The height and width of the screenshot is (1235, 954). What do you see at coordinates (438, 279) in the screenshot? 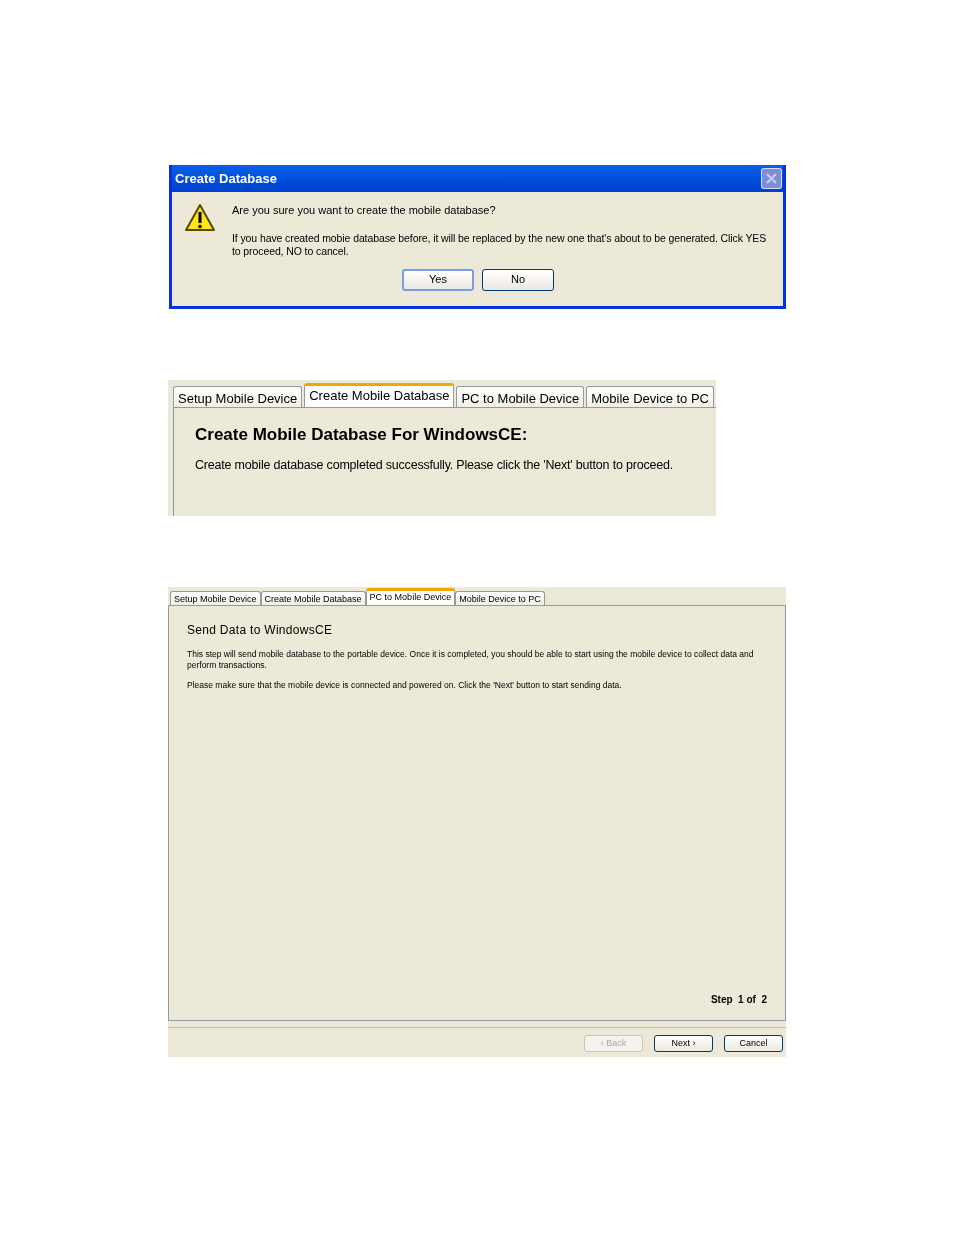
I see `dialog-button: Yes` at bounding box center [438, 279].